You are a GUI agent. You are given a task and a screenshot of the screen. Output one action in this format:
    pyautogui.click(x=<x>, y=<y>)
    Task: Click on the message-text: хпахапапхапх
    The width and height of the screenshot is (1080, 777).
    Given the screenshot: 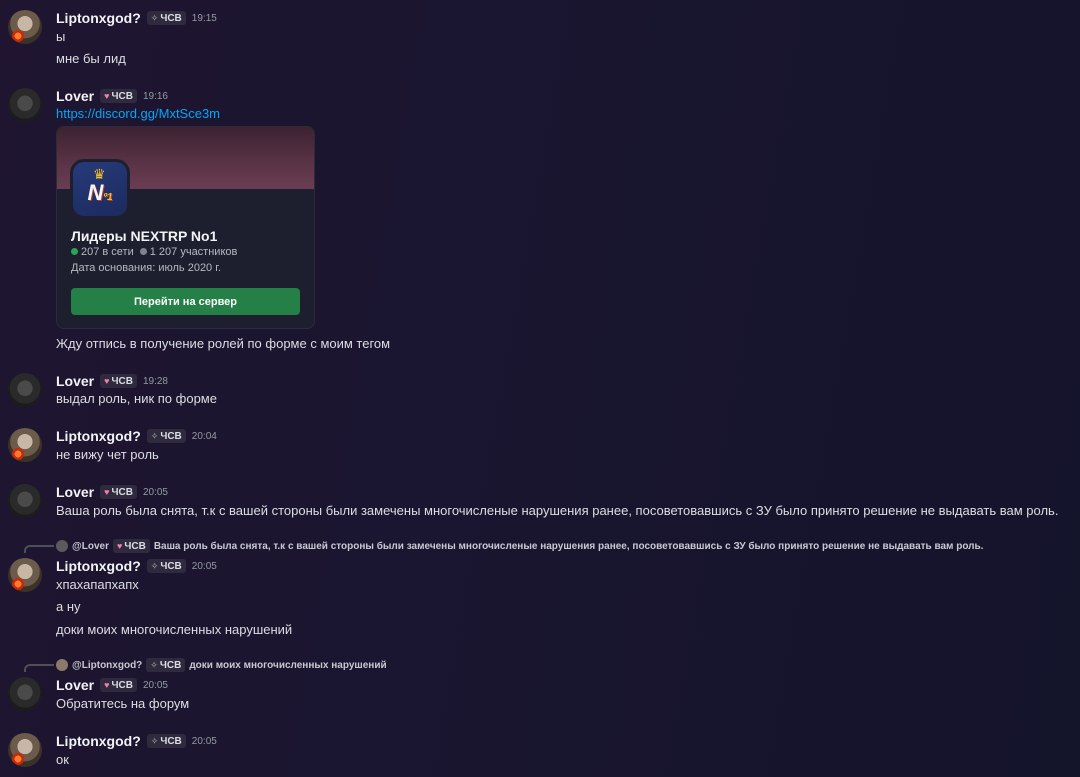 What is the action you would take?
    pyautogui.click(x=97, y=584)
    